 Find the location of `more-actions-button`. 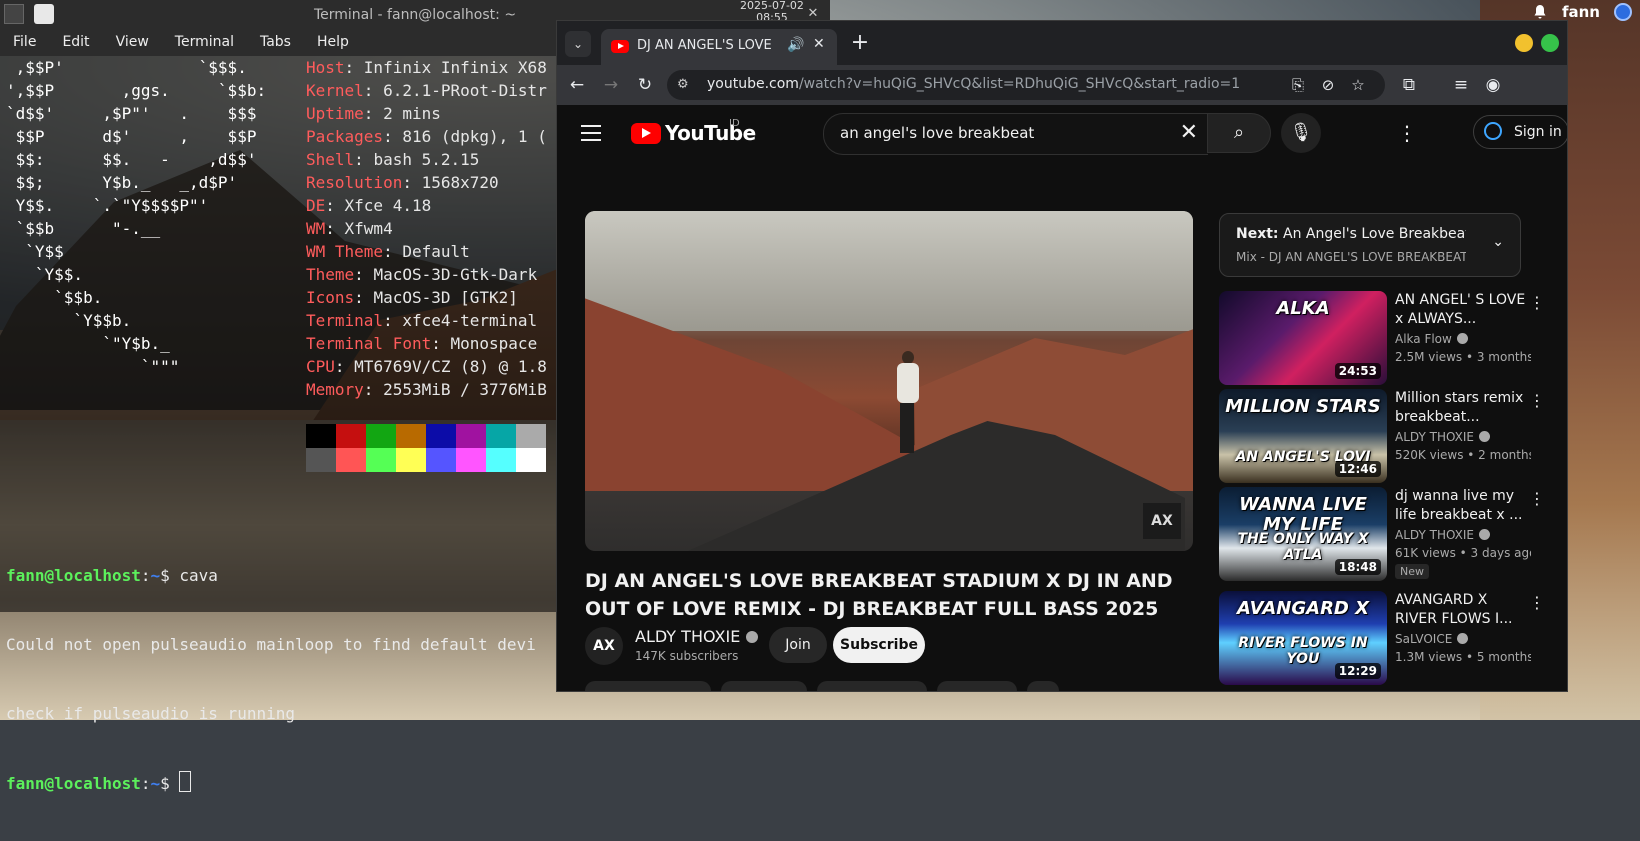

more-actions-button is located at coordinates (1043, 686).